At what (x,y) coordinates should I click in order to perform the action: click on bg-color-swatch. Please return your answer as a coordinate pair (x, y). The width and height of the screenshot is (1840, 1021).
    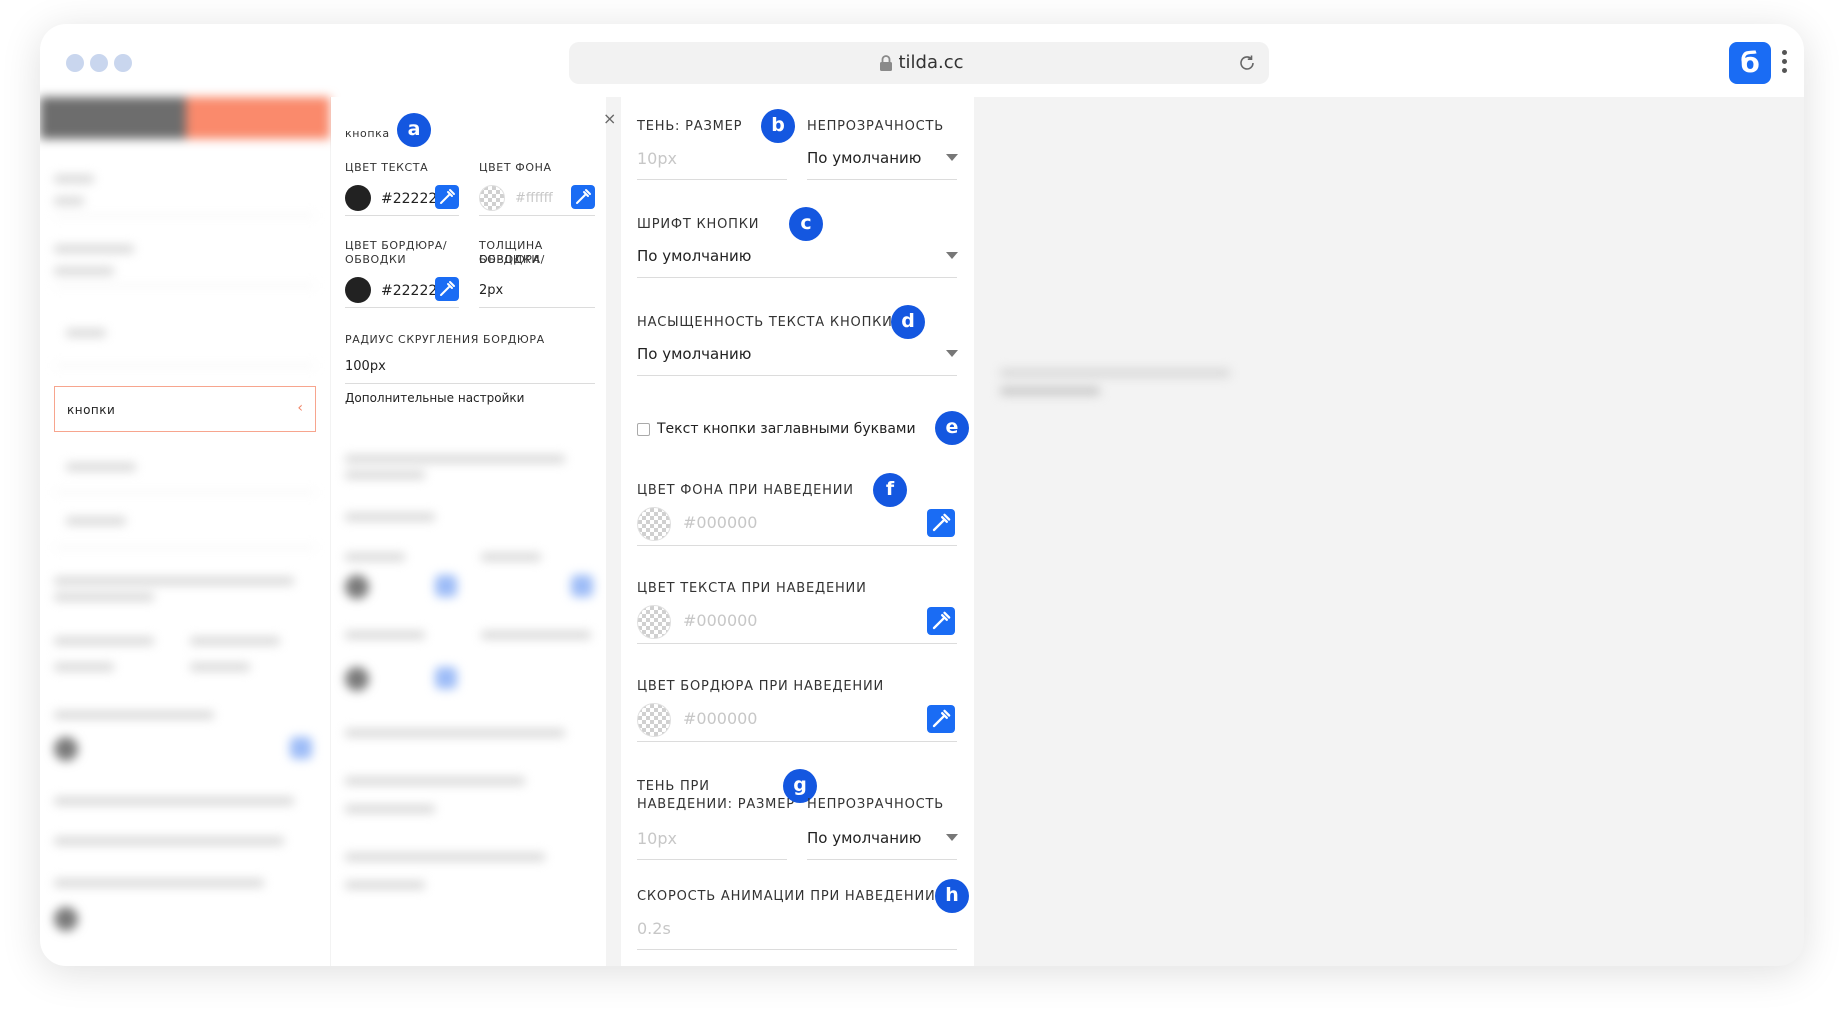
    Looking at the image, I should click on (492, 198).